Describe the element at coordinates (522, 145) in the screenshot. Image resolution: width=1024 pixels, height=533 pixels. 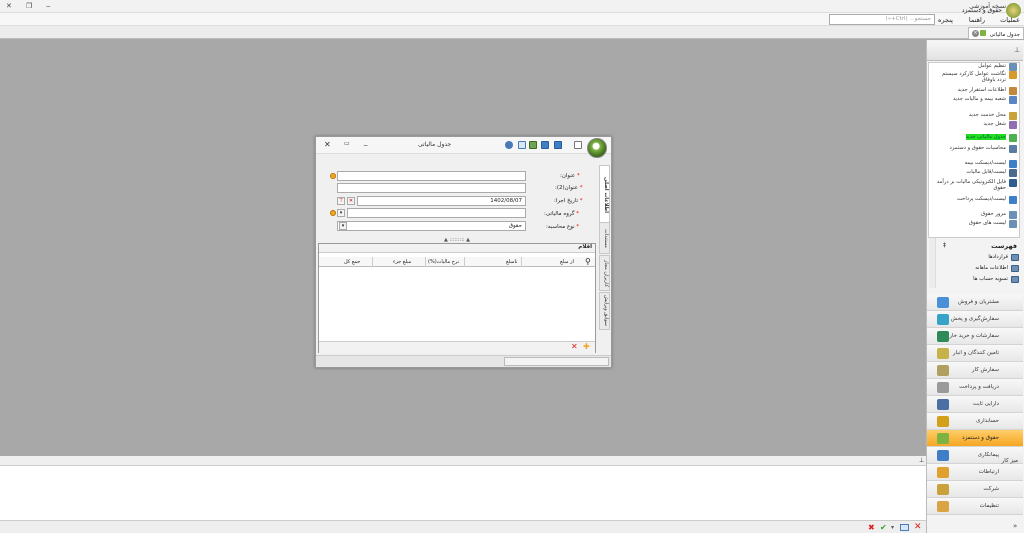
I see `export-icon` at that location.